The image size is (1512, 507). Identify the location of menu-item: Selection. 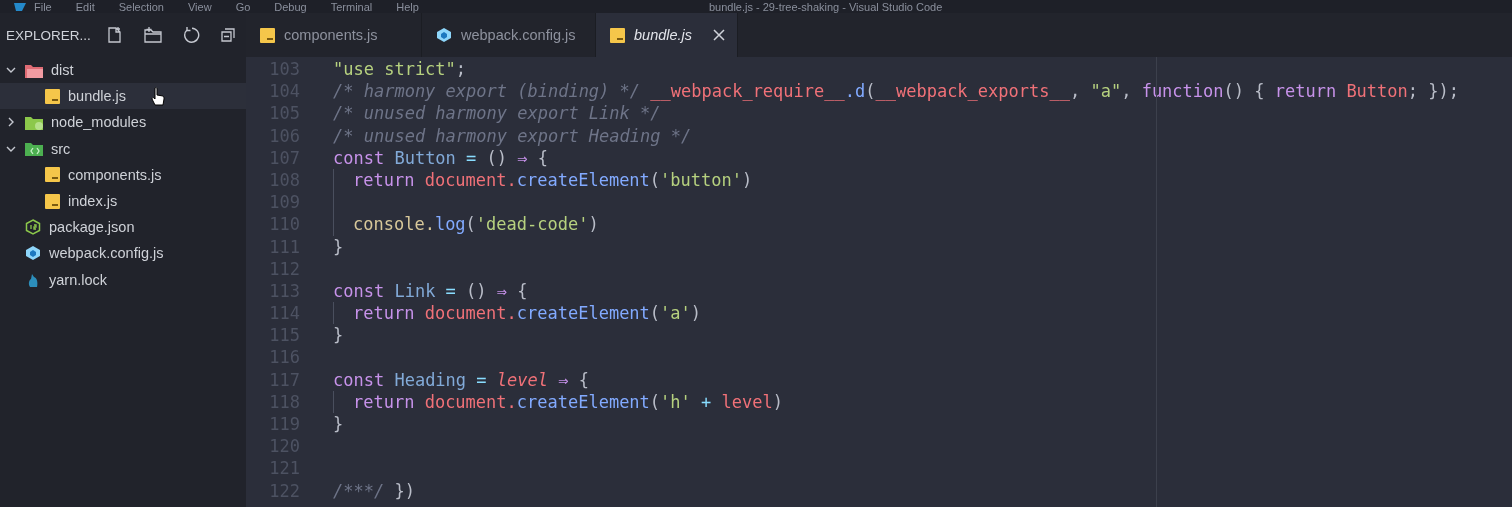
(141, 6).